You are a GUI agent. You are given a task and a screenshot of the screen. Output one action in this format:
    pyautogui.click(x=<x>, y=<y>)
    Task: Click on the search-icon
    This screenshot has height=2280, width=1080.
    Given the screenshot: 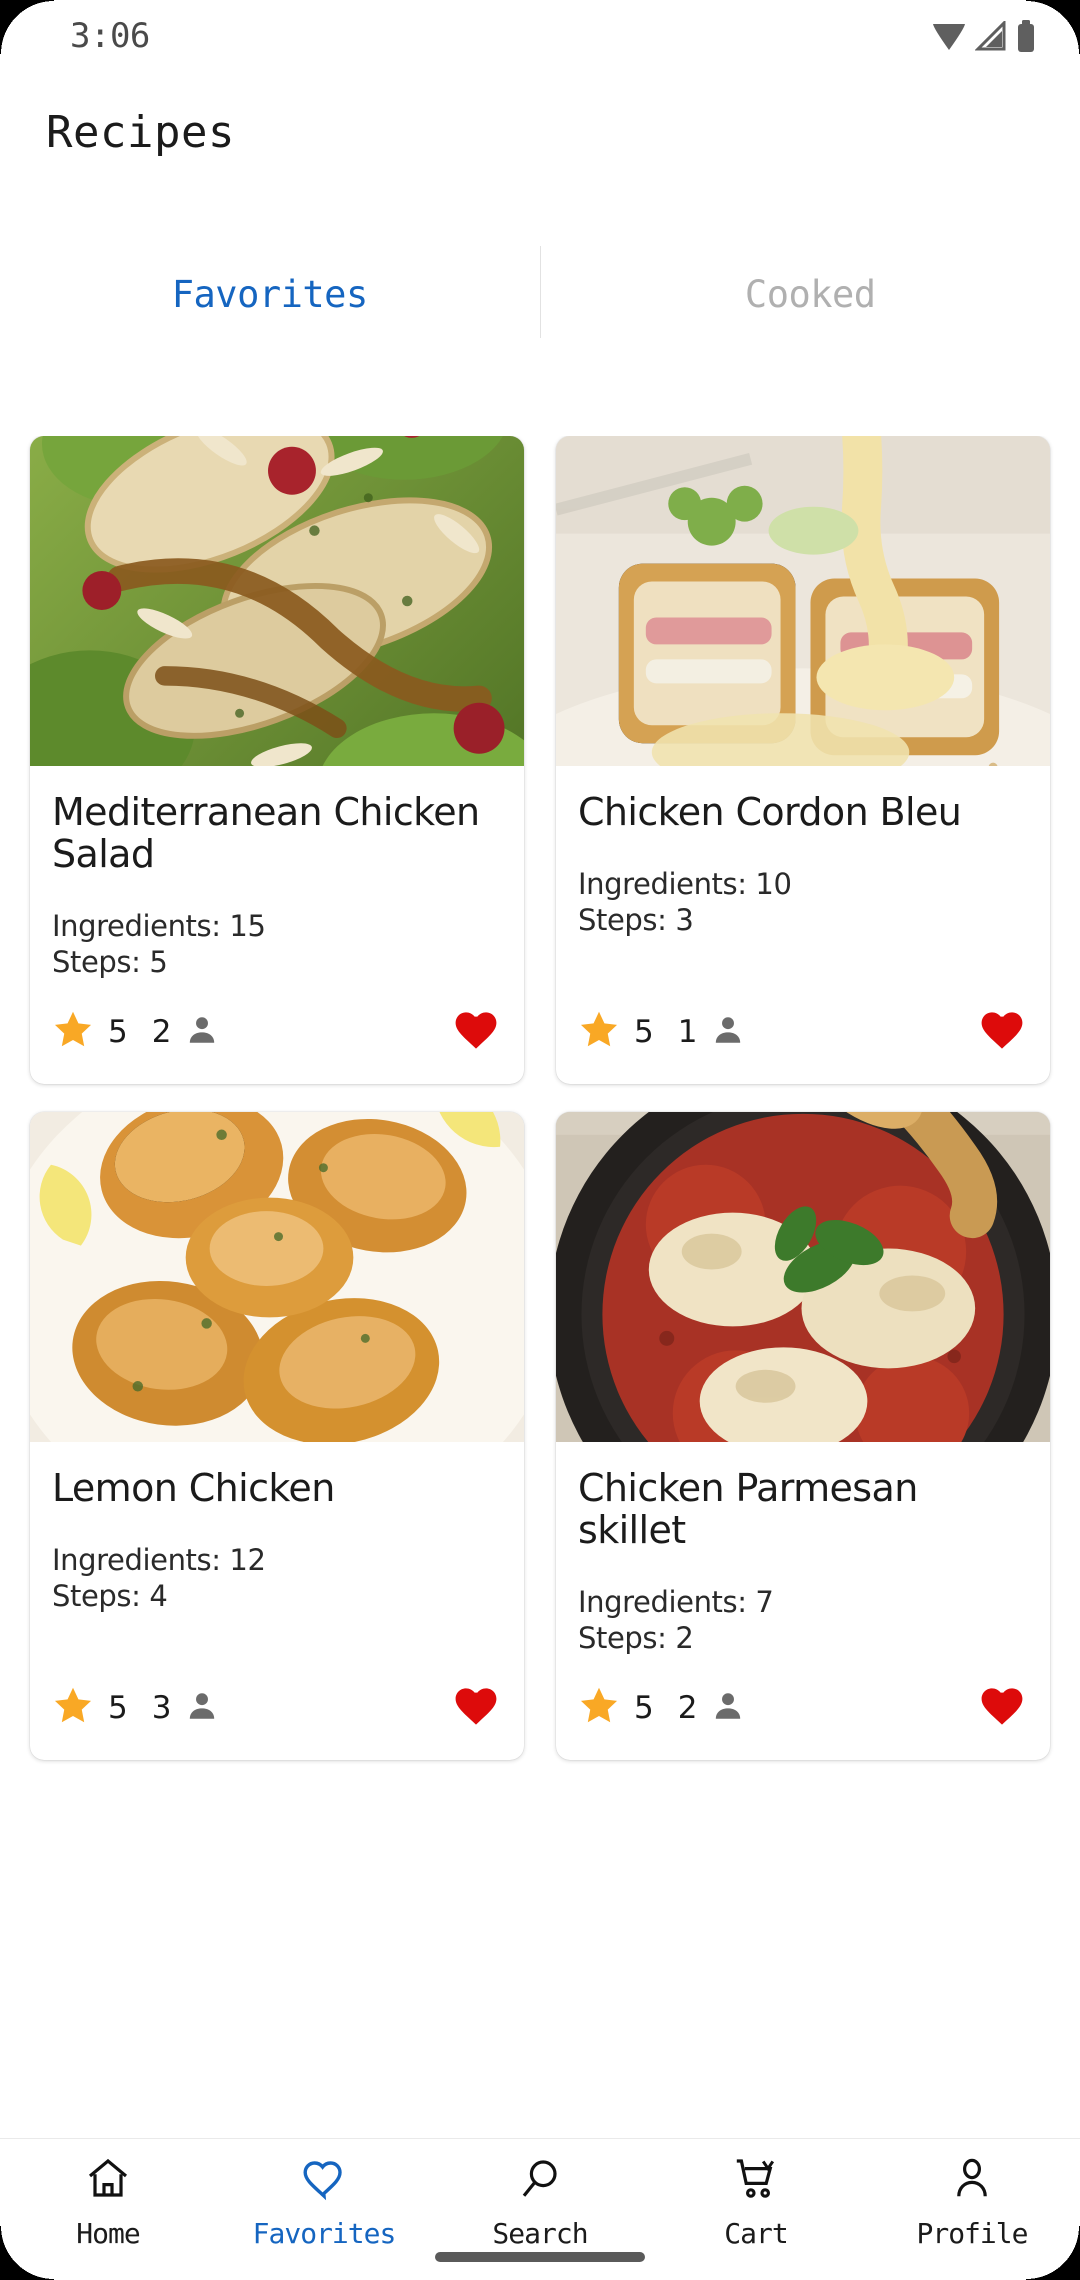 What is the action you would take?
    pyautogui.click(x=540, y=2181)
    